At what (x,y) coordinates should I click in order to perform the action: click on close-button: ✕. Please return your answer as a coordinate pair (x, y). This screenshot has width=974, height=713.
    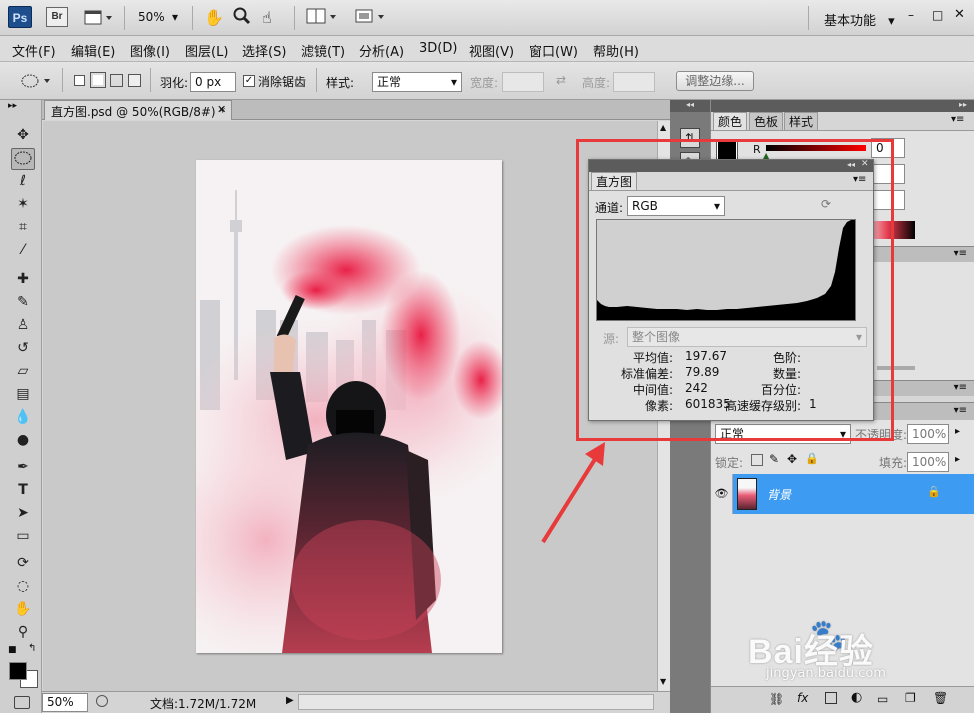
    Looking at the image, I should click on (959, 14).